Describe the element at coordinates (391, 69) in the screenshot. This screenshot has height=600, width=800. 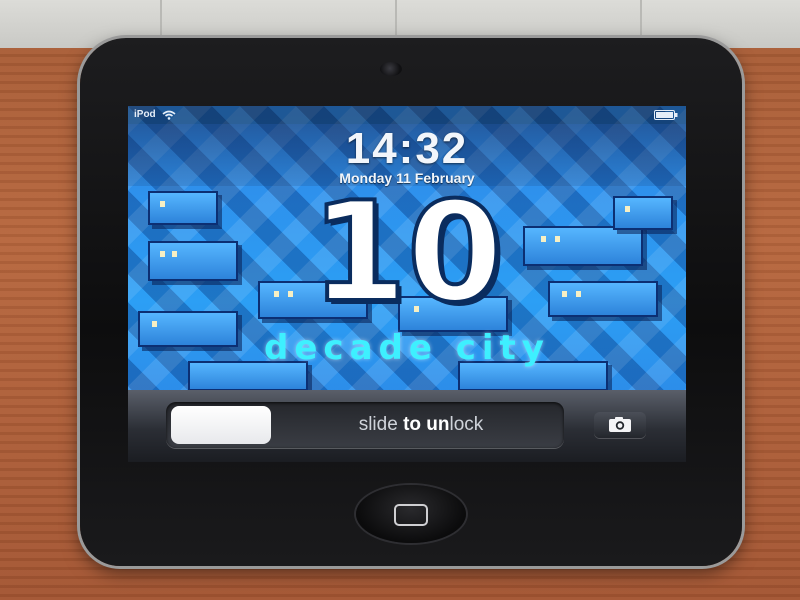
I see `front-camera-icon` at that location.